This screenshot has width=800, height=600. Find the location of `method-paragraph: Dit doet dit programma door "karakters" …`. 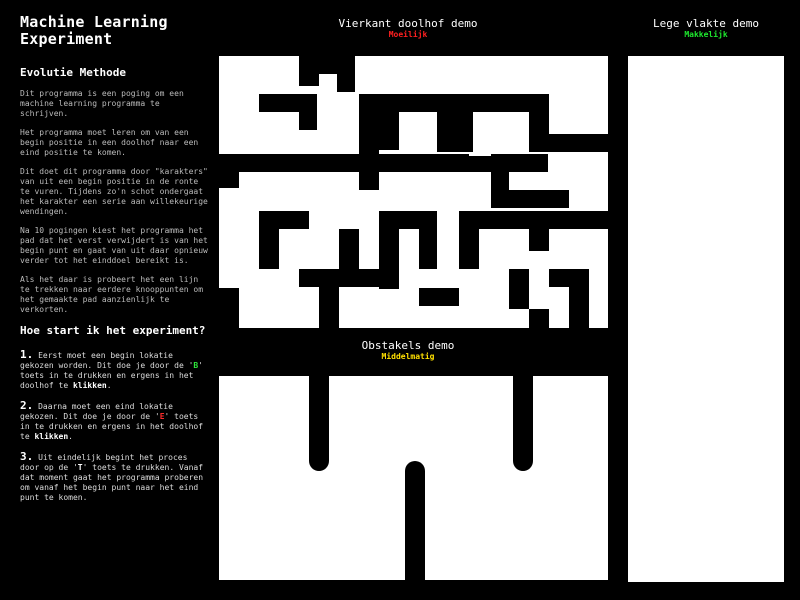

method-paragraph: Dit doet dit programma door "karakters" … is located at coordinates (114, 191).